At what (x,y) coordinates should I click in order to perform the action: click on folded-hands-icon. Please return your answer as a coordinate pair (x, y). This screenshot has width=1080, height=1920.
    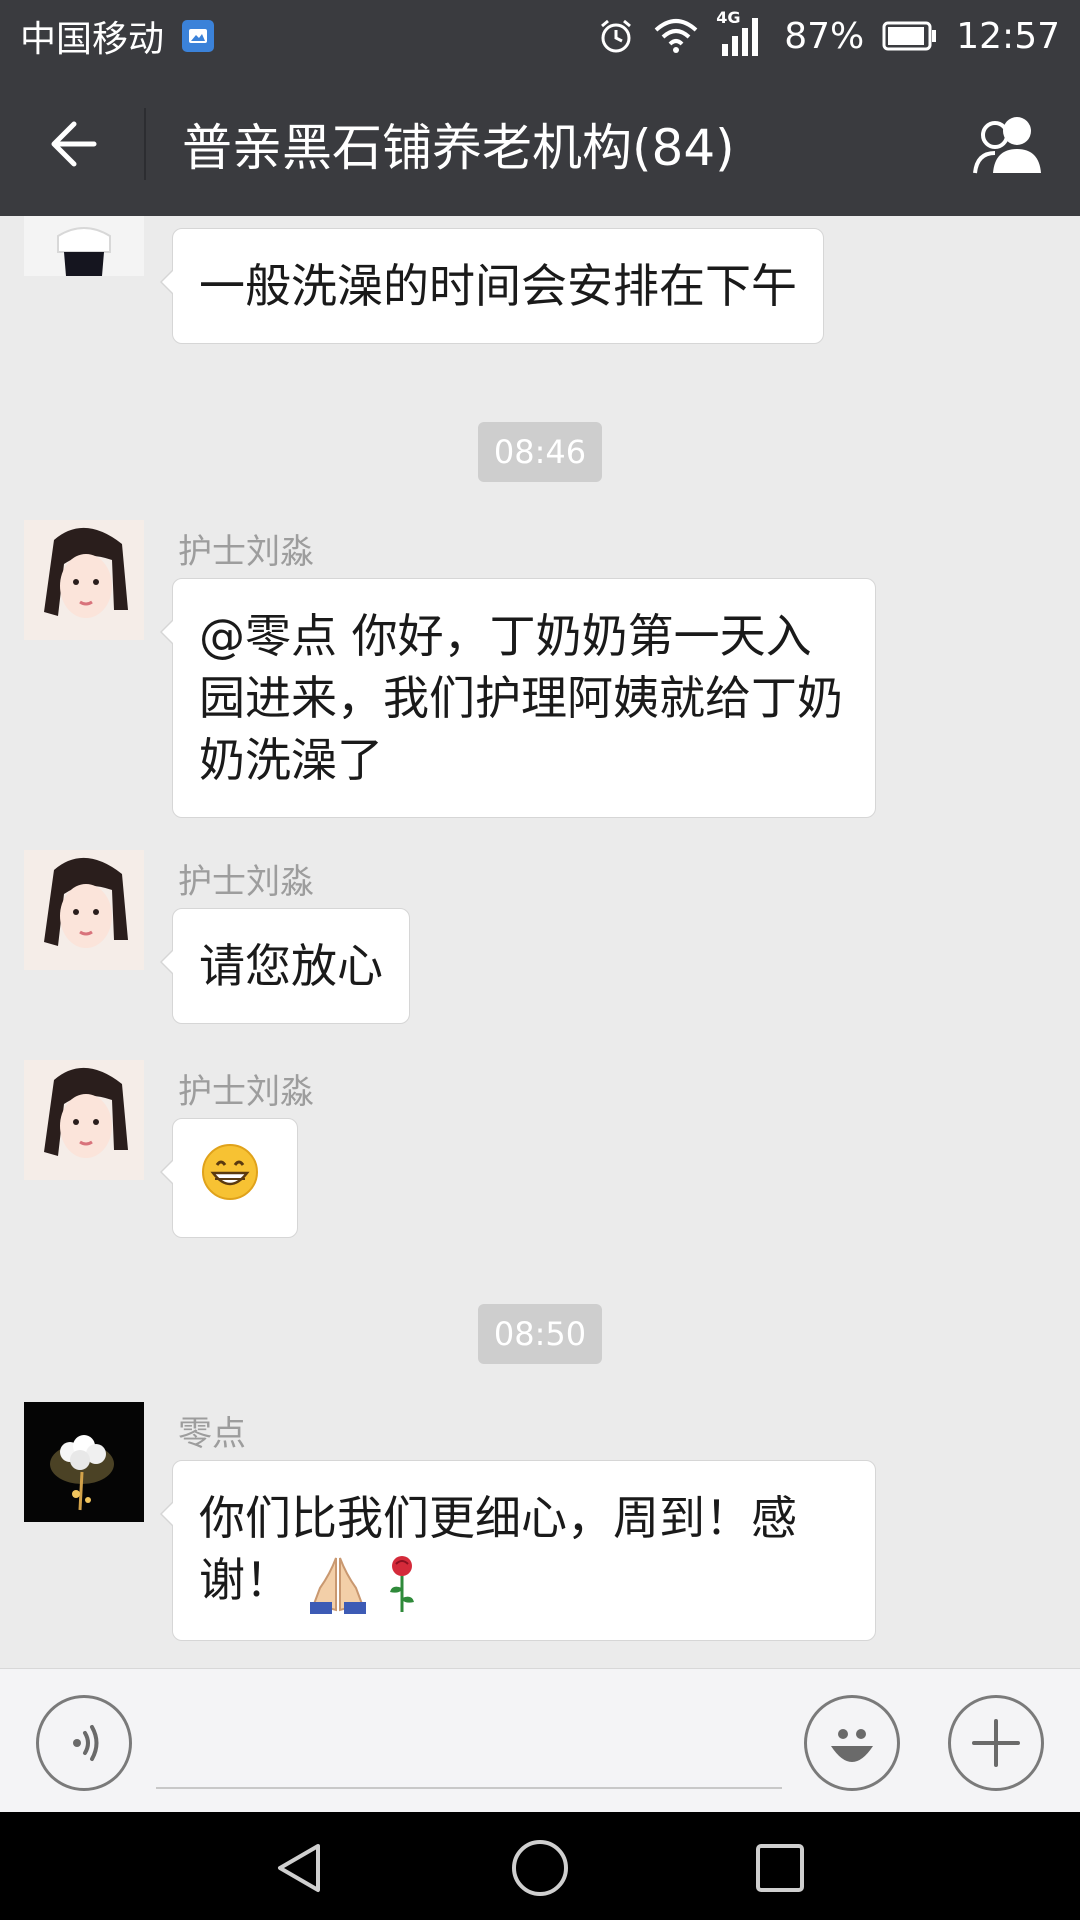
    Looking at the image, I should click on (337, 1585).